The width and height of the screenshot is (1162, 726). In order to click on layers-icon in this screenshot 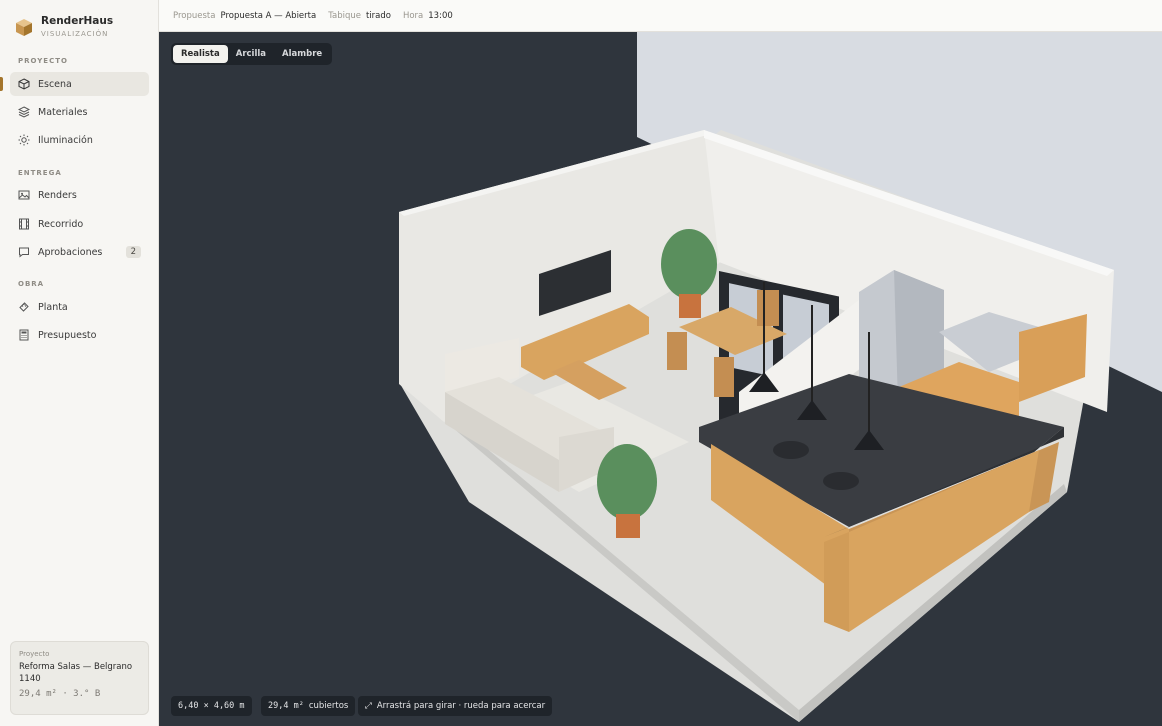, I will do `click(24, 112)`.